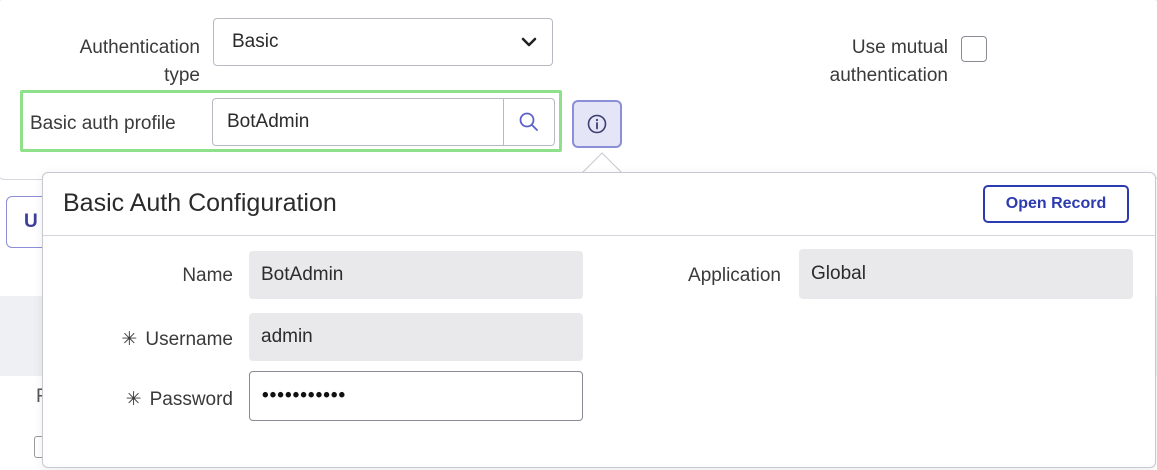 This screenshot has width=1157, height=470. What do you see at coordinates (602, 163) in the screenshot?
I see `popover-arrow` at bounding box center [602, 163].